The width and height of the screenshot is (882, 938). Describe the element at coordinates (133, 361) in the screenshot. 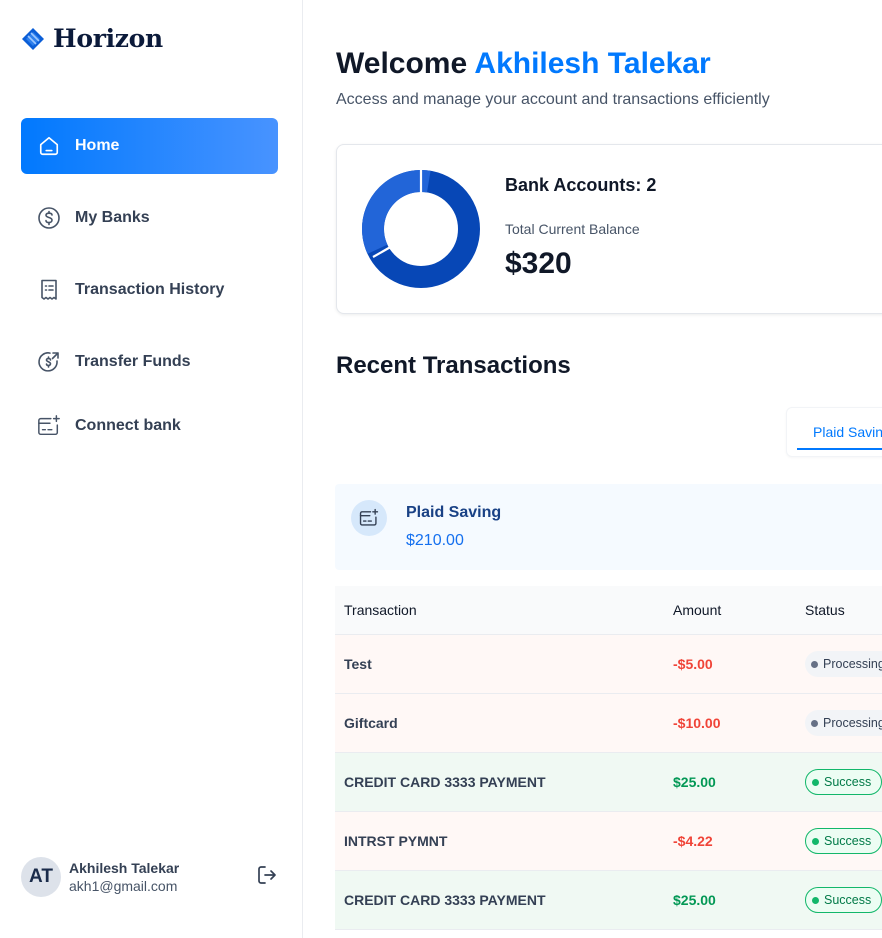

I see `sidebar-item-label: Transfer Funds` at that location.